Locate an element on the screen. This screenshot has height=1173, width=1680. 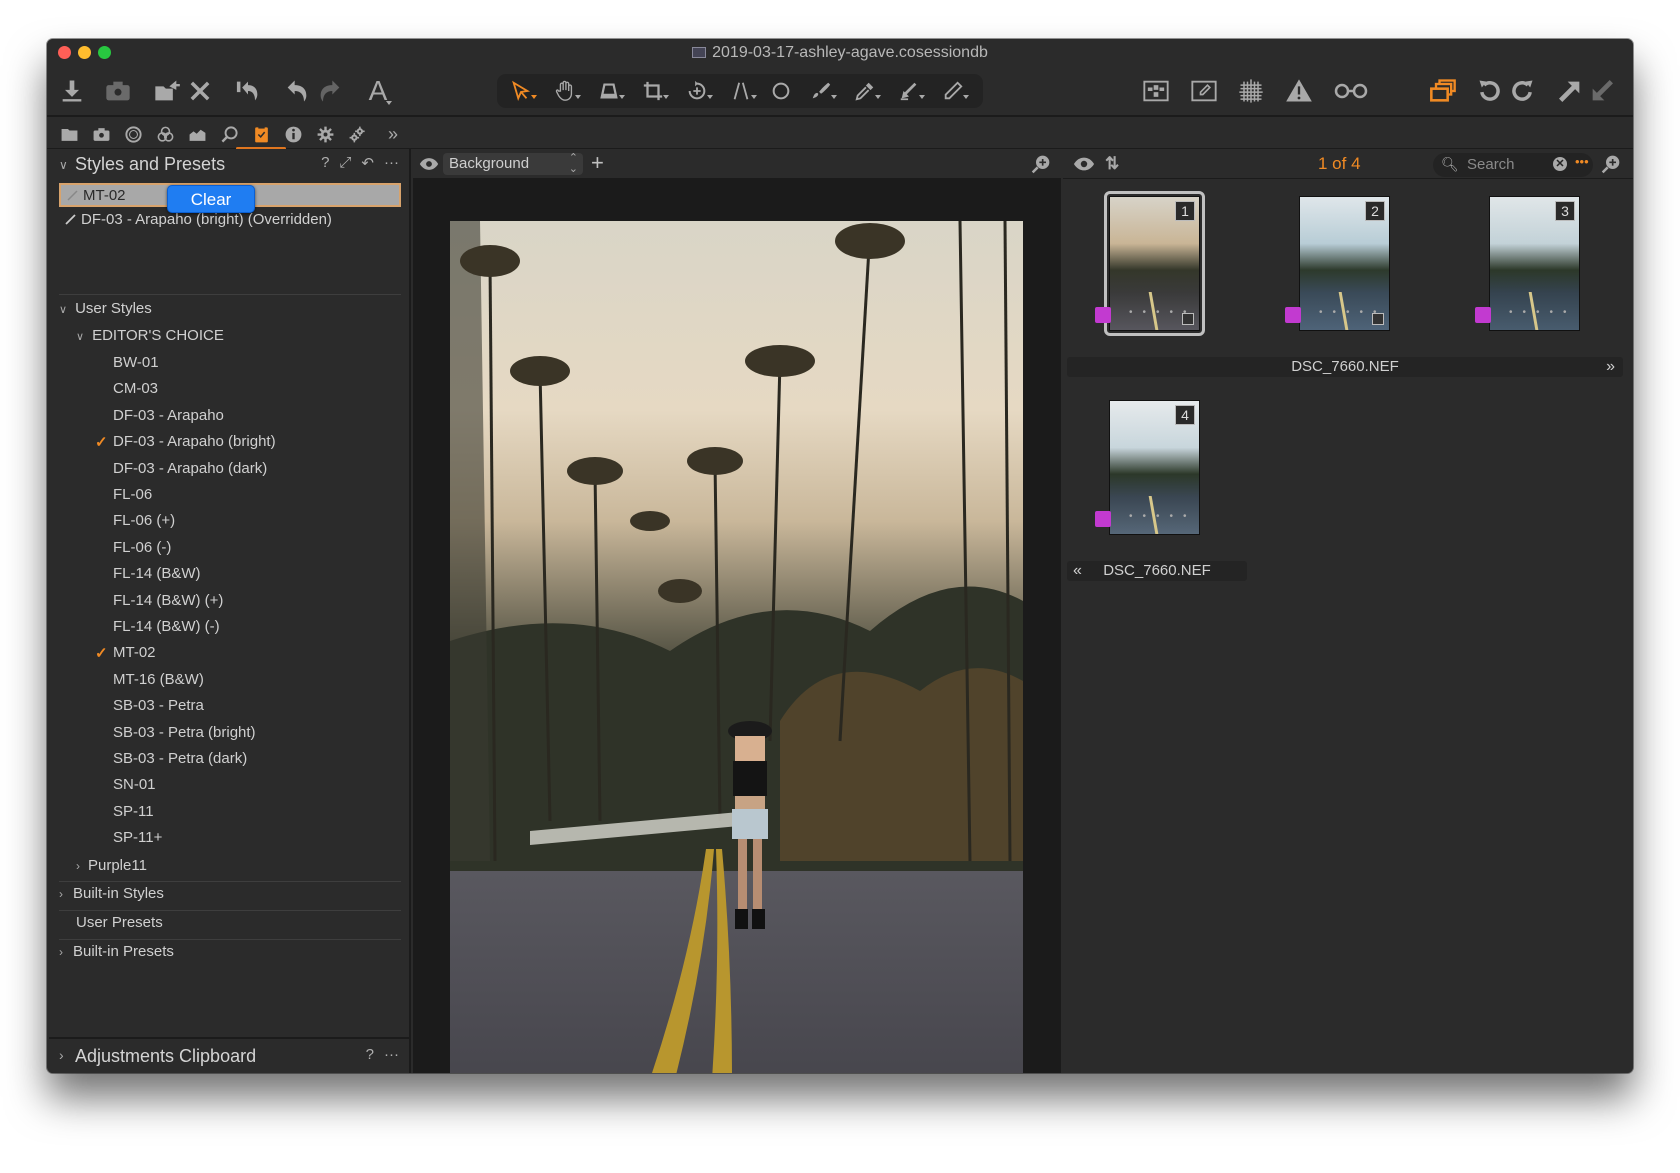
style-item: FL-14 (B&W) (+) is located at coordinates (168, 600).